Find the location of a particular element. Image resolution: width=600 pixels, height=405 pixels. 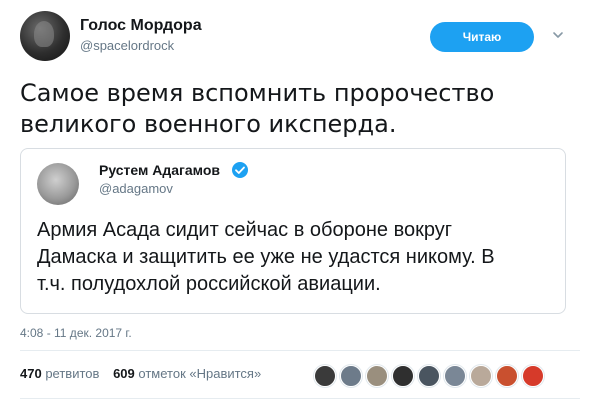

tweet-text-line: Самое время вспомнить пророчество is located at coordinates (257, 93).